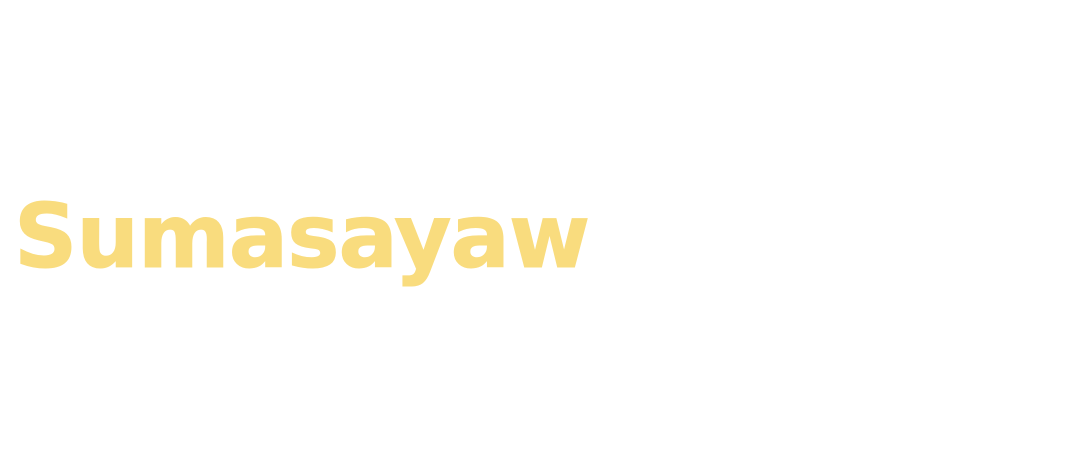 This screenshot has width=1070, height=450. Describe the element at coordinates (301, 236) in the screenshot. I see `page-title: Sumasayaw` at that location.